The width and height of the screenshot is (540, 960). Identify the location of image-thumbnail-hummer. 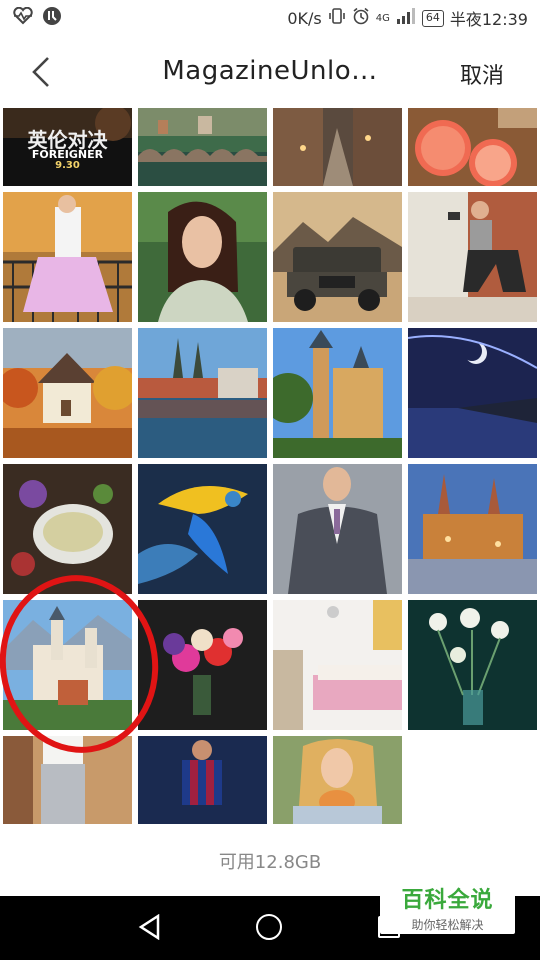
(337, 257).